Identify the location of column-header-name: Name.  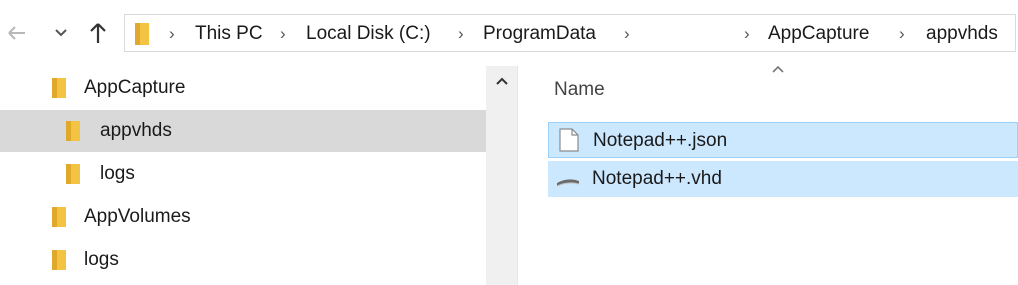
(579, 90).